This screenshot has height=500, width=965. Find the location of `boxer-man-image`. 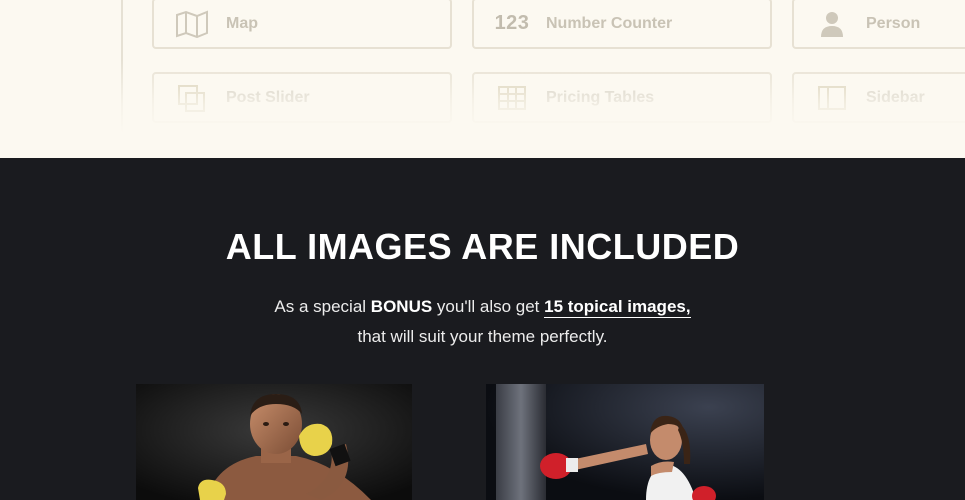

boxer-man-image is located at coordinates (274, 442).